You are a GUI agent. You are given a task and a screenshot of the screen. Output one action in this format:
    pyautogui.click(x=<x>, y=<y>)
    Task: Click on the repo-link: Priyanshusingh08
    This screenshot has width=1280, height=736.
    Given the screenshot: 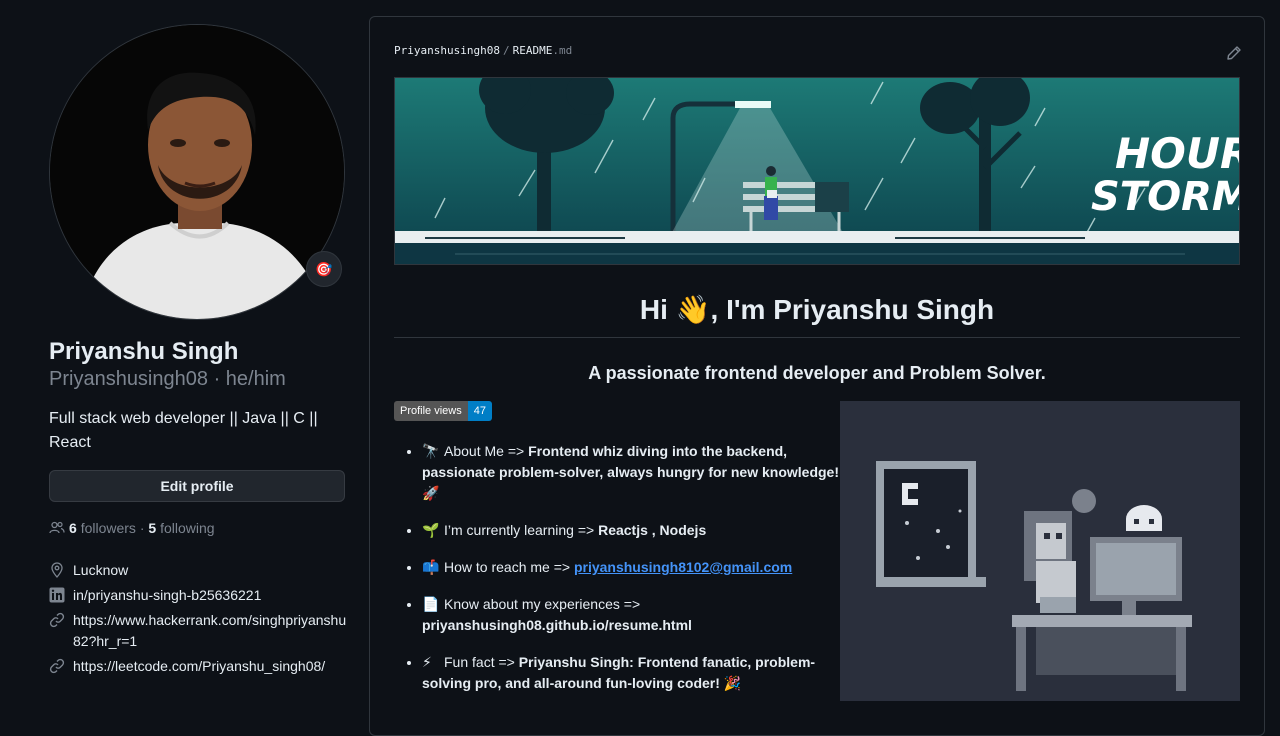 What is the action you would take?
    pyautogui.click(x=447, y=50)
    